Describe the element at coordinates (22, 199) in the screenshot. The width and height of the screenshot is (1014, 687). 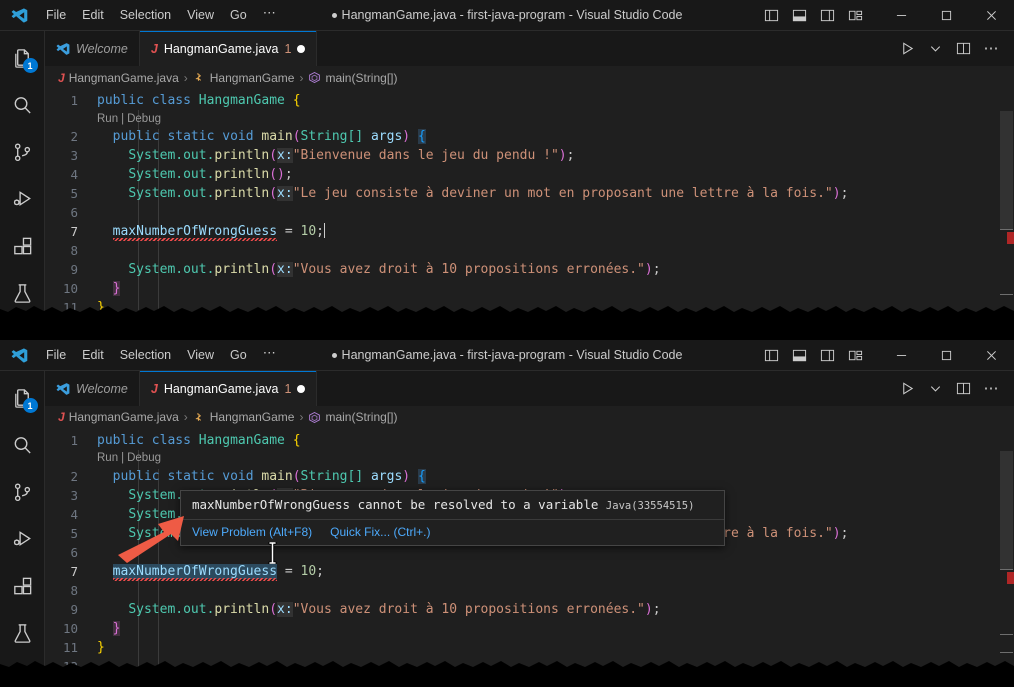
I see `sidebar-item-run-and-debug` at that location.